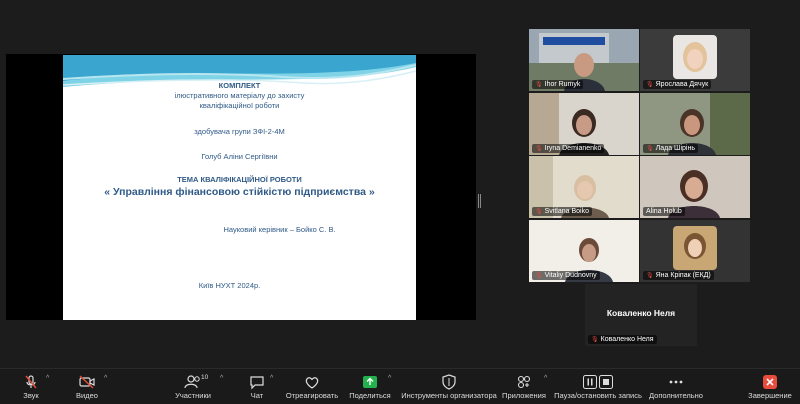  What do you see at coordinates (196, 381) in the screenshot?
I see `participants-icon: 10` at bounding box center [196, 381].